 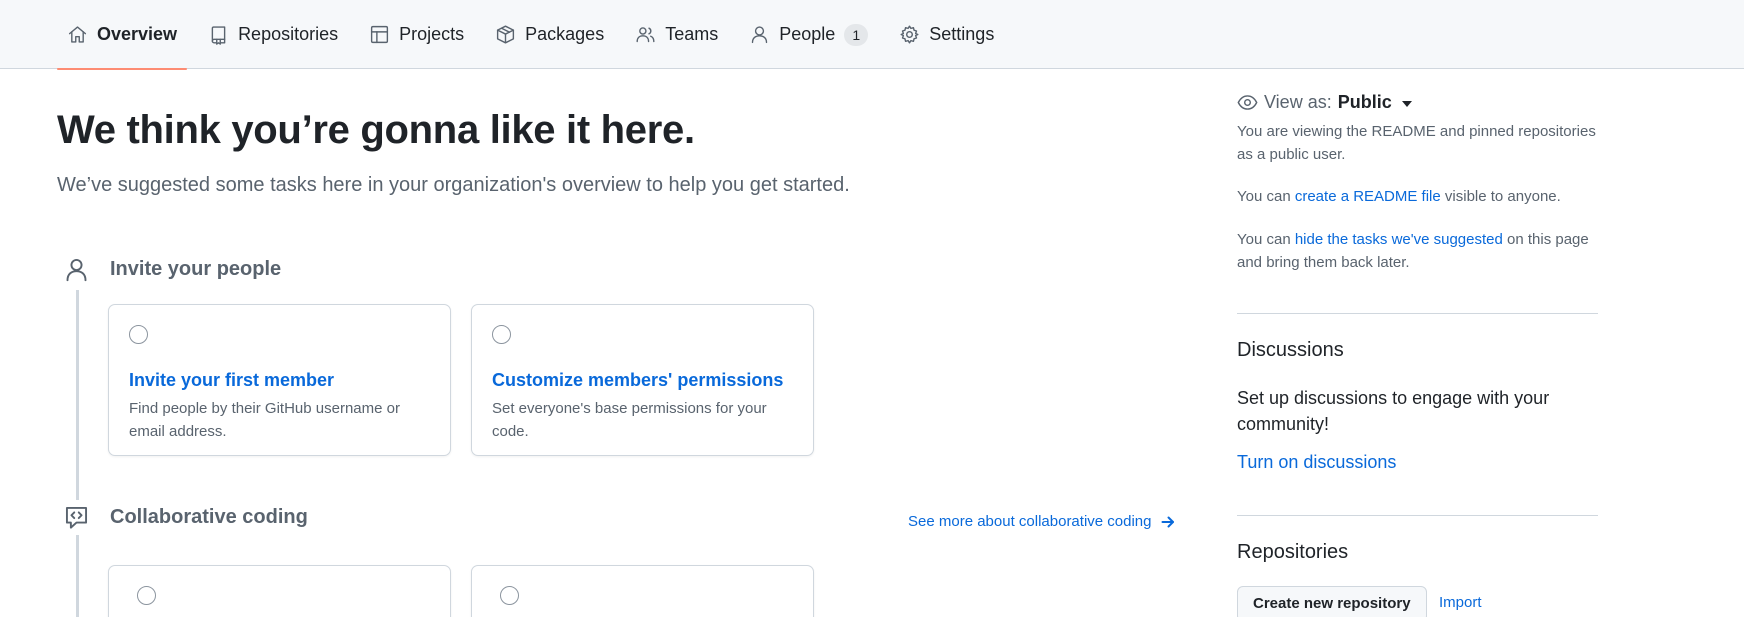 What do you see at coordinates (856, 34) in the screenshot?
I see `people-count-badge: 1` at bounding box center [856, 34].